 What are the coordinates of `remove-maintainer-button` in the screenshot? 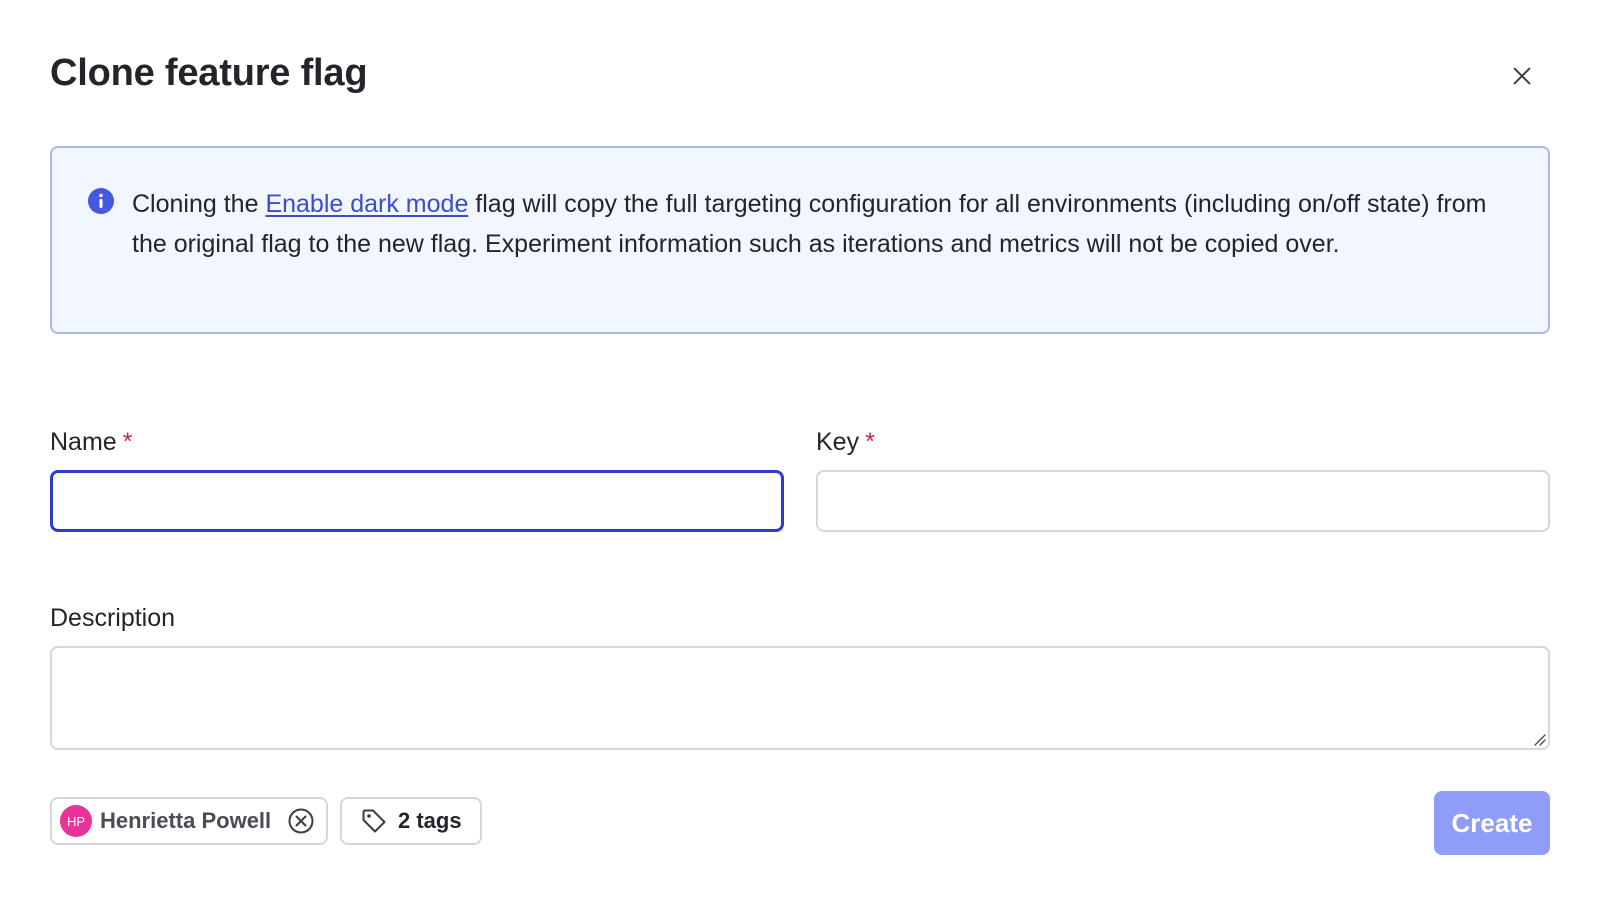 It's located at (301, 821).